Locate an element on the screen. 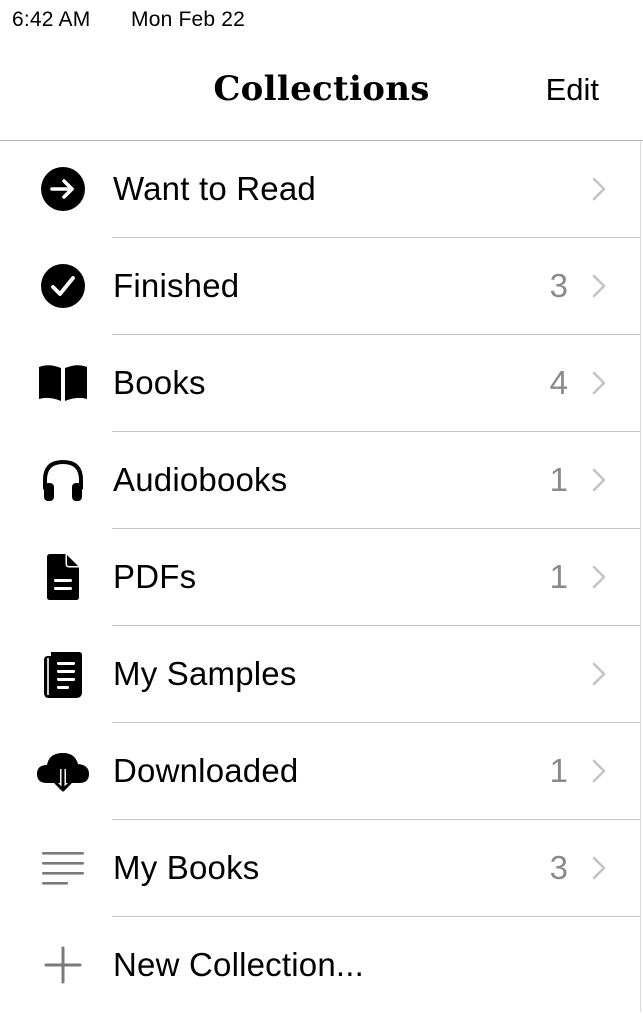  status-date: Mon Feb 22 is located at coordinates (188, 19).